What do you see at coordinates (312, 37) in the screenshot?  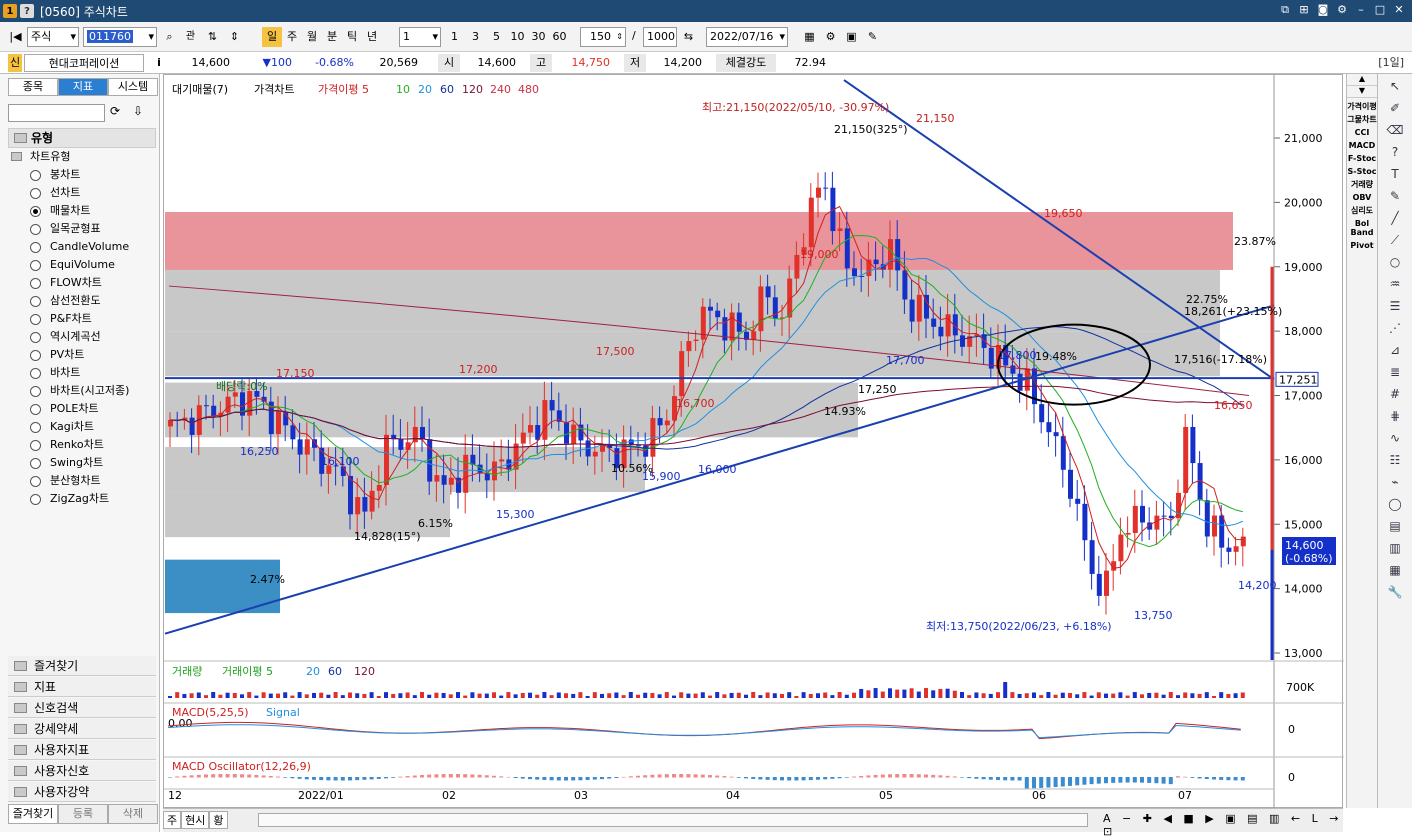 I see `period-tab: 월` at bounding box center [312, 37].